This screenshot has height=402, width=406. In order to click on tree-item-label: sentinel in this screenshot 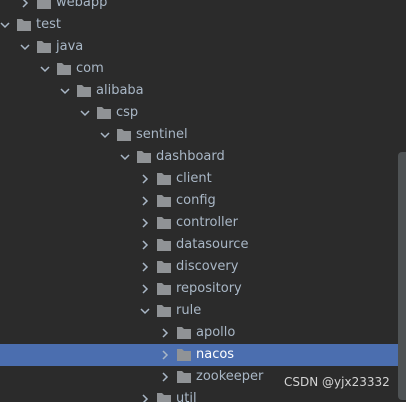, I will do `click(162, 134)`.